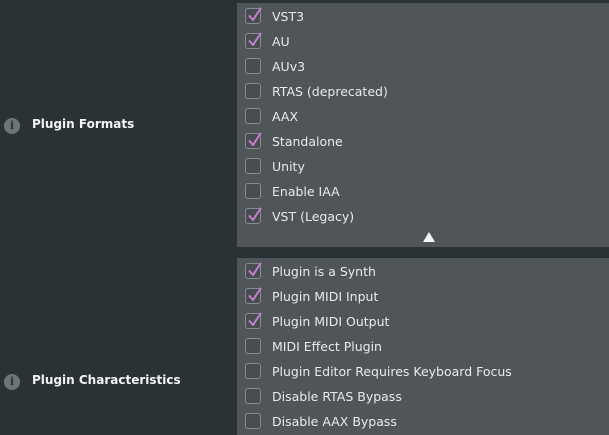 This screenshot has width=609, height=435. I want to click on plugin-formats-label-row: i Plugin Formats, so click(115, 126).